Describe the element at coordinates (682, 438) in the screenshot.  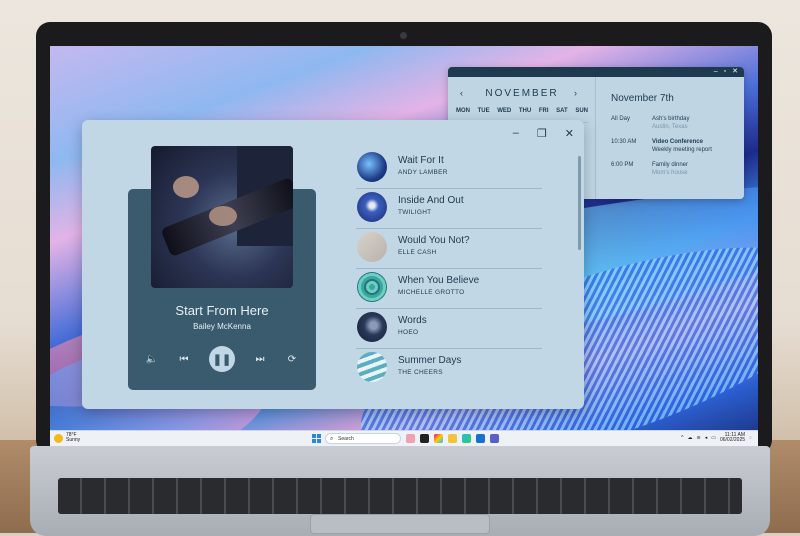
I see `chevron-up-icon: ^` at that location.